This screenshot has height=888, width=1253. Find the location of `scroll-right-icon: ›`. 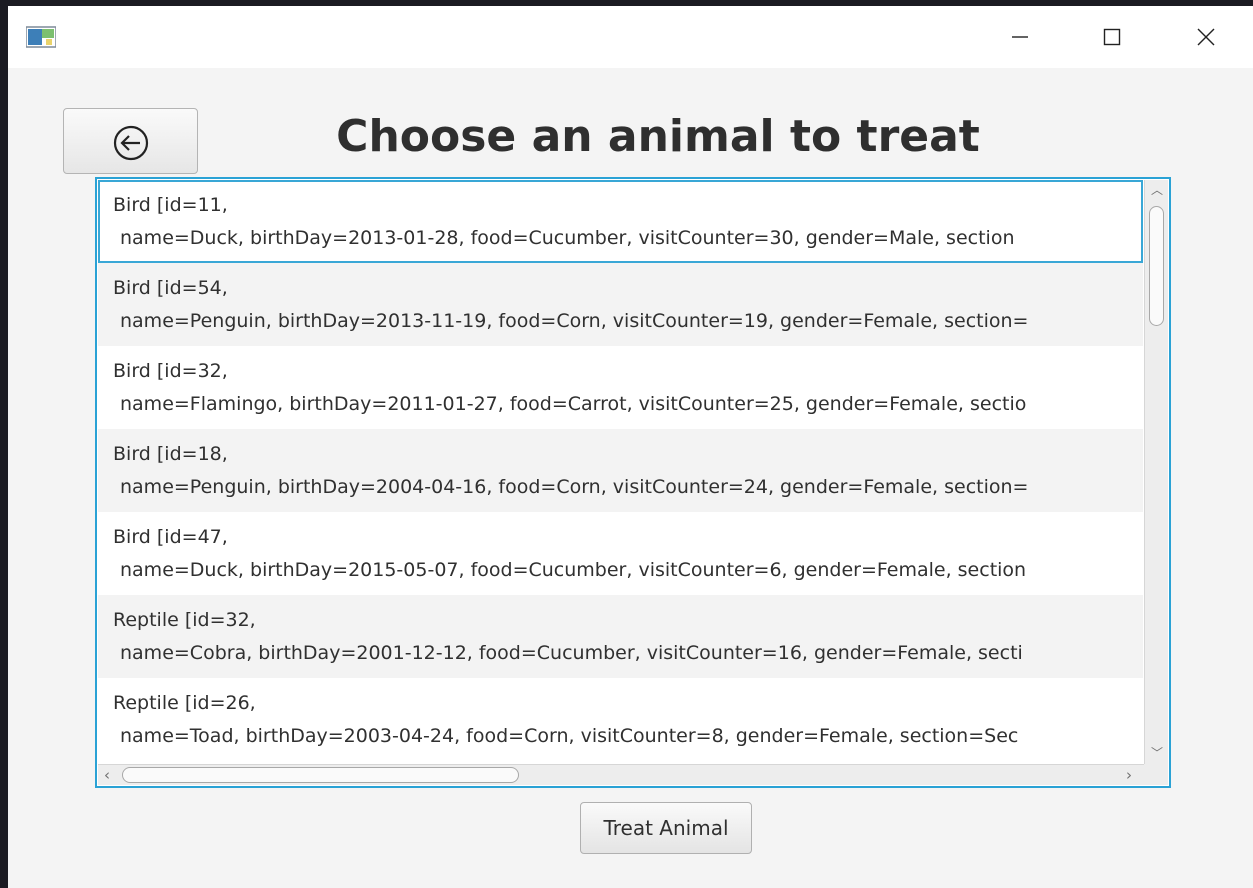

scroll-right-icon: › is located at coordinates (1129, 775).